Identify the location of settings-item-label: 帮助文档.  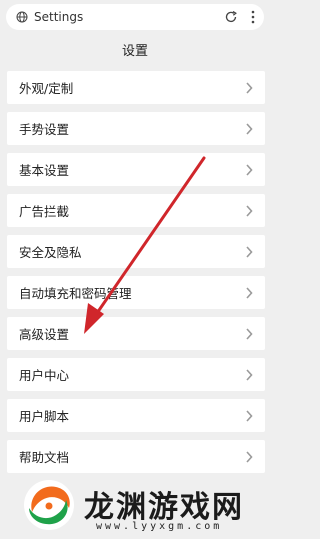
(44, 457).